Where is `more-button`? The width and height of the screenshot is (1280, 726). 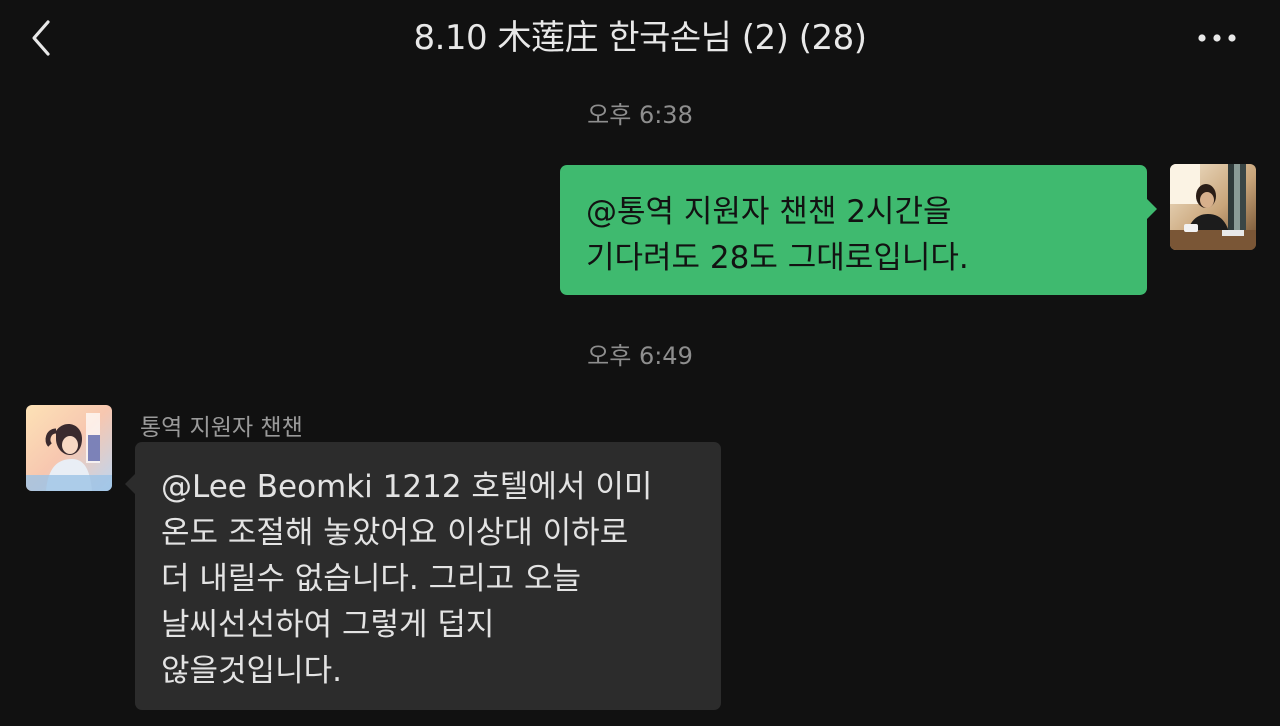
more-button is located at coordinates (1218, 38).